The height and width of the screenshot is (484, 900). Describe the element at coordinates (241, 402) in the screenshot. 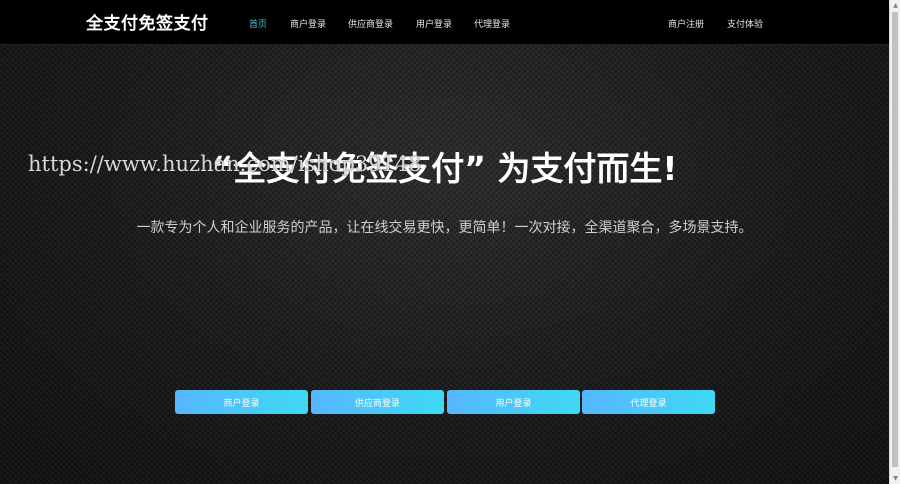

I see `merchant-login-button: 商户登录` at that location.